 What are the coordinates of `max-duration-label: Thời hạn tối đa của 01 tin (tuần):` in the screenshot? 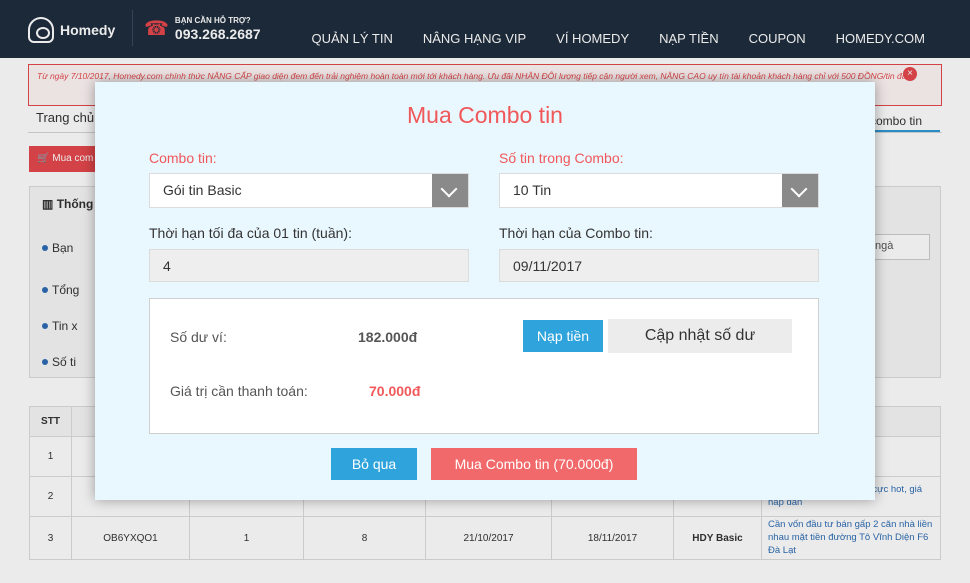 It's located at (250, 233).